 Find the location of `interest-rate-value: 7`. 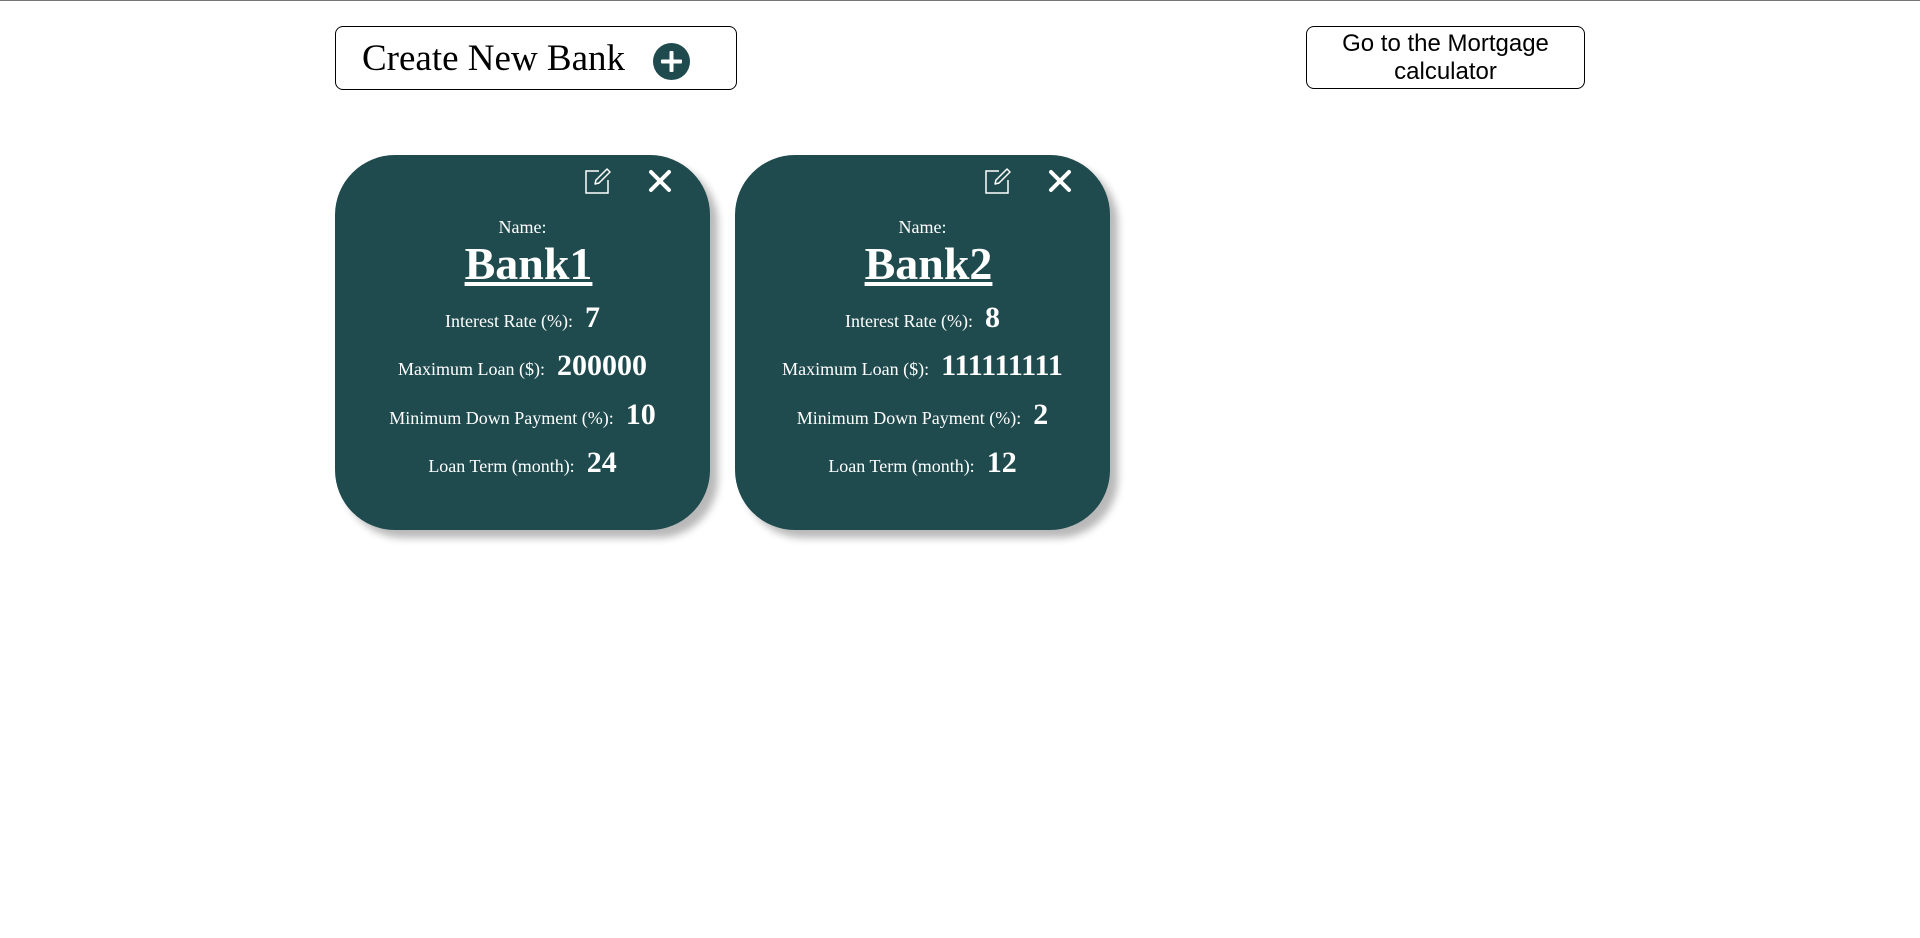

interest-rate-value: 7 is located at coordinates (592, 317).